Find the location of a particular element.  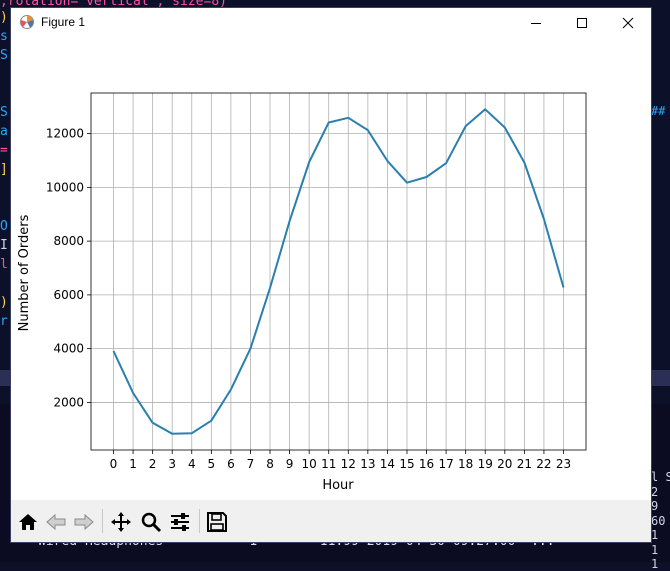

back-arrow-icon is located at coordinates (56, 522).